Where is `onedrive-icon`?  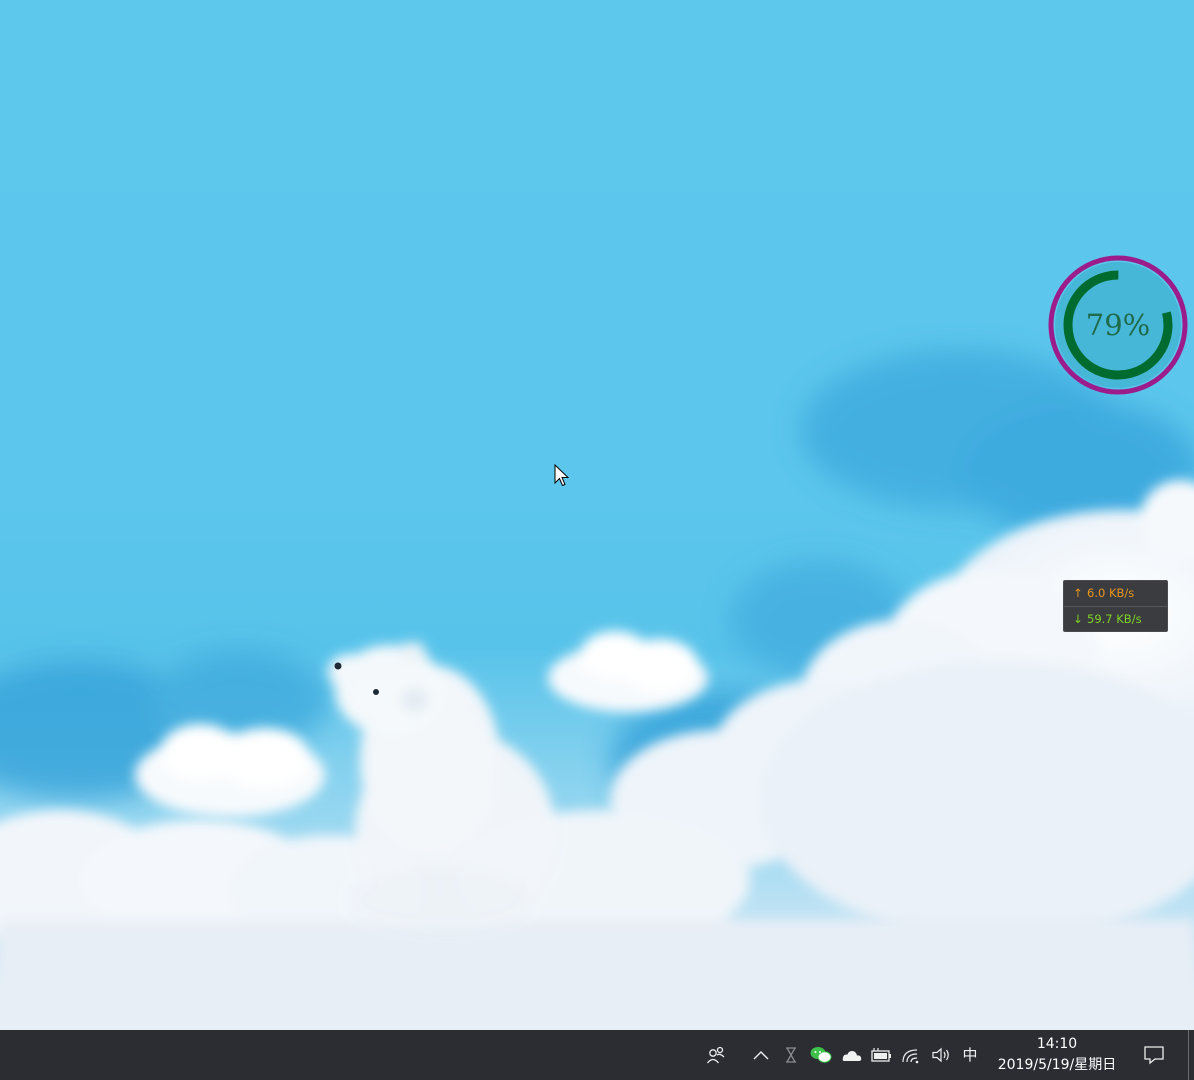 onedrive-icon is located at coordinates (851, 1055).